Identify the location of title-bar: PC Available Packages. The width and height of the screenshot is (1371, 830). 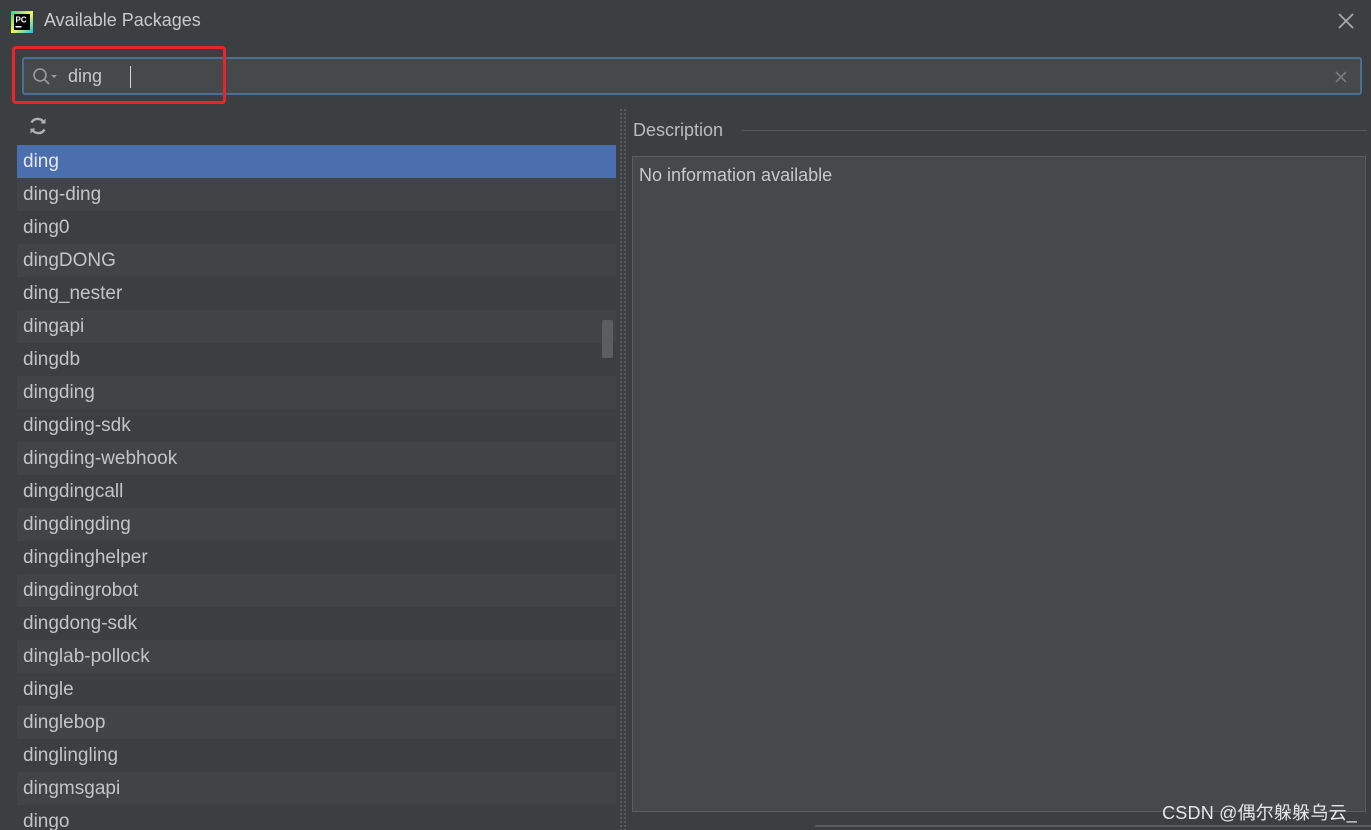
(685, 22).